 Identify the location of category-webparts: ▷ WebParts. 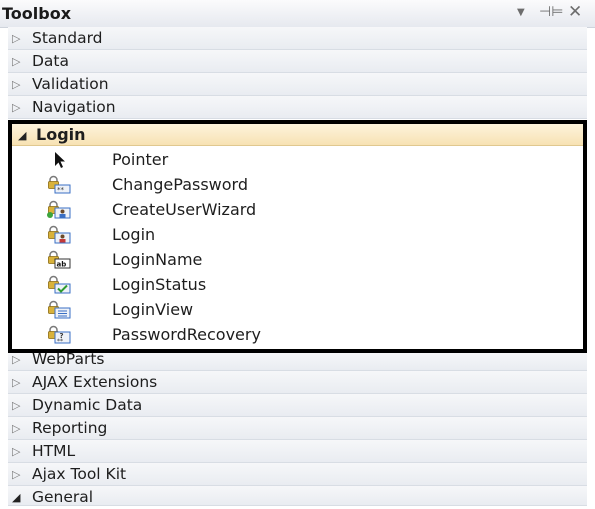
(297, 362).